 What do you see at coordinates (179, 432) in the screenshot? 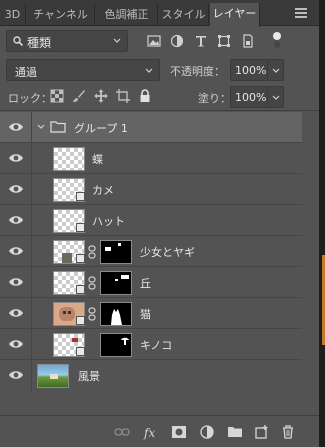
I see `mask-icon` at bounding box center [179, 432].